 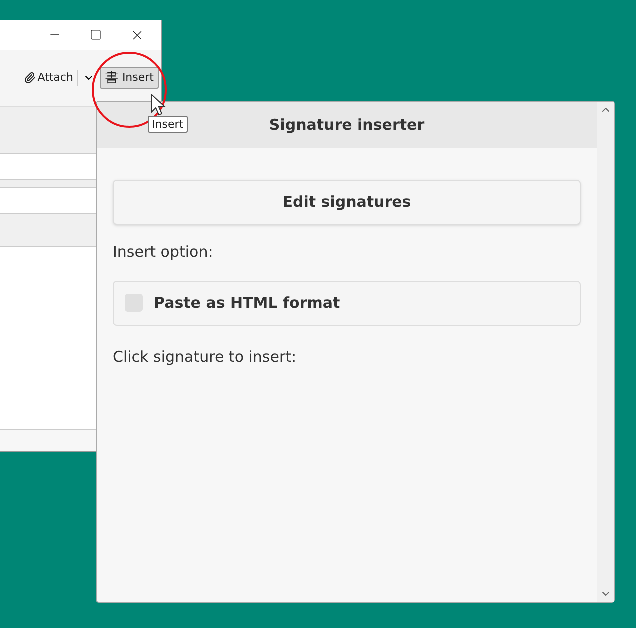 What do you see at coordinates (111, 78) in the screenshot?
I see `insert-icon: 書` at bounding box center [111, 78].